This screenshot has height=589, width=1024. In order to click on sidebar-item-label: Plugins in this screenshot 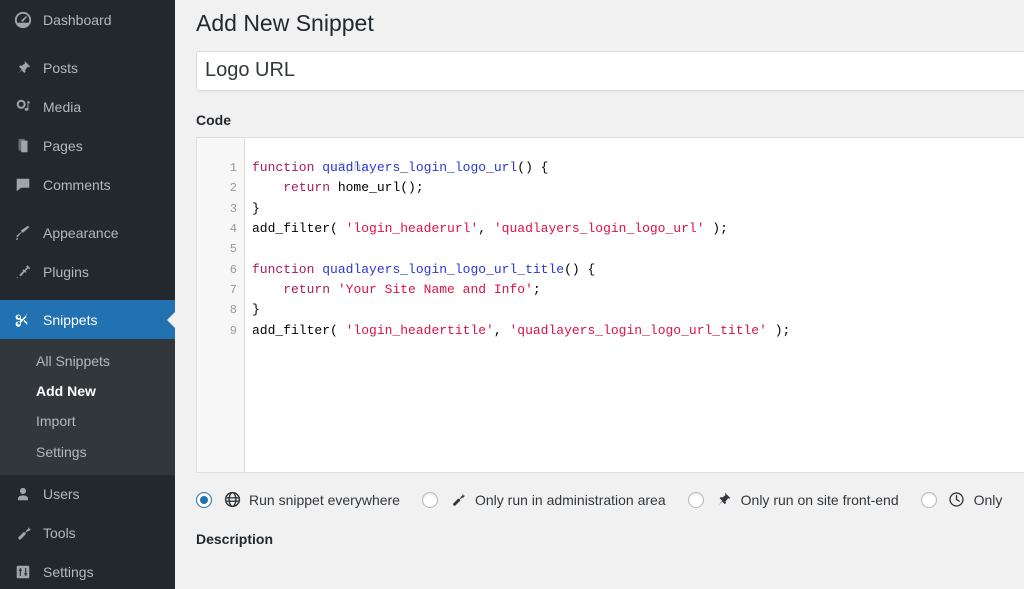, I will do `click(66, 271)`.